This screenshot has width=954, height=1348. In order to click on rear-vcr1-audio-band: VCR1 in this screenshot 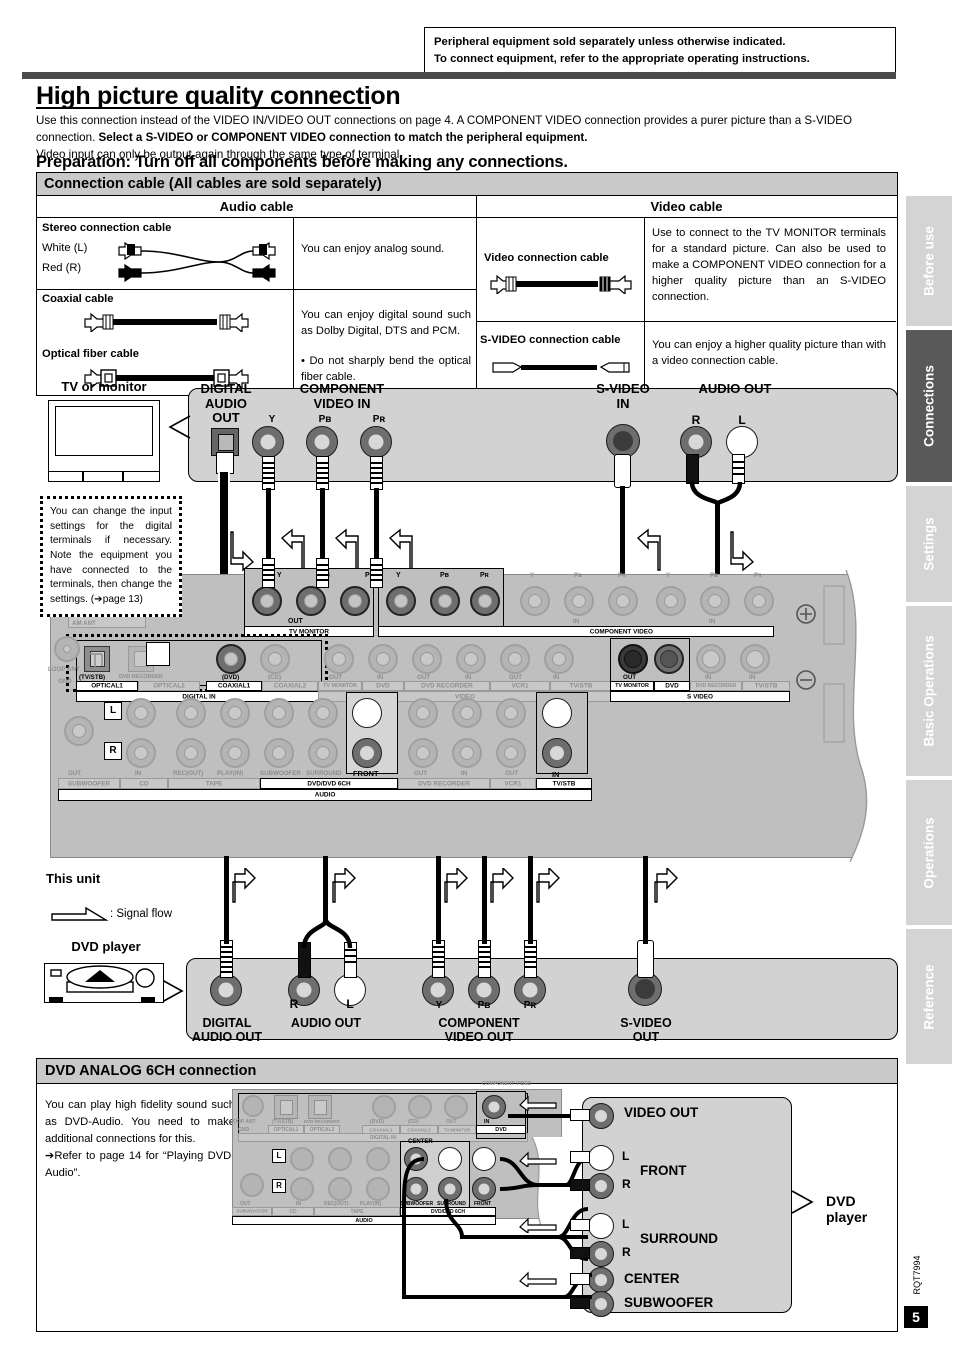, I will do `click(513, 783)`.